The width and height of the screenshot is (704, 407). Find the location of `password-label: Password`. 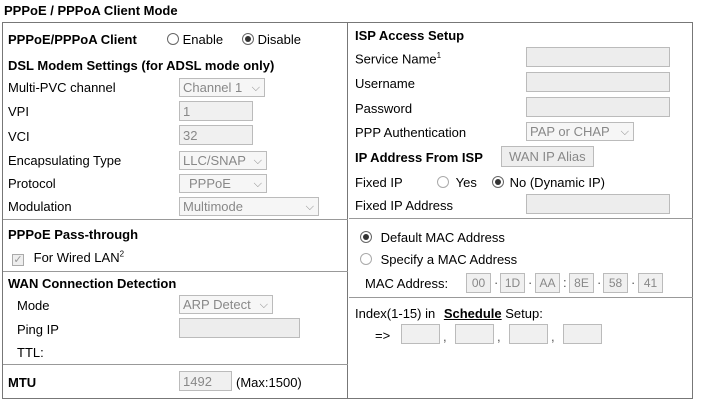

password-label: Password is located at coordinates (384, 108).